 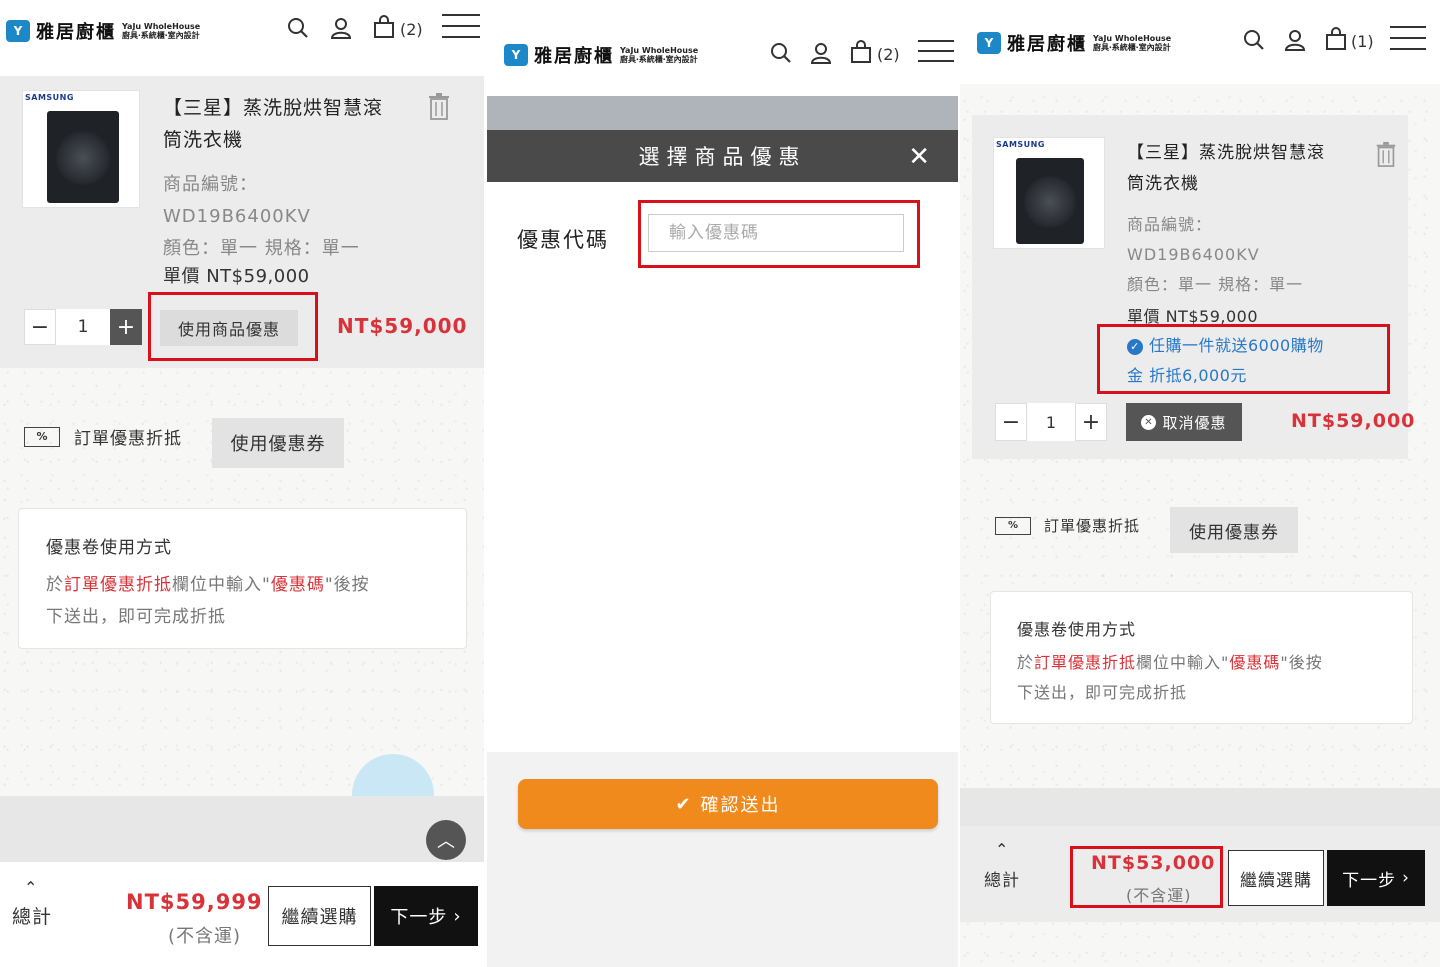 I want to click on promo-line1: 任購一件就送6000購物, so click(x=1236, y=345).